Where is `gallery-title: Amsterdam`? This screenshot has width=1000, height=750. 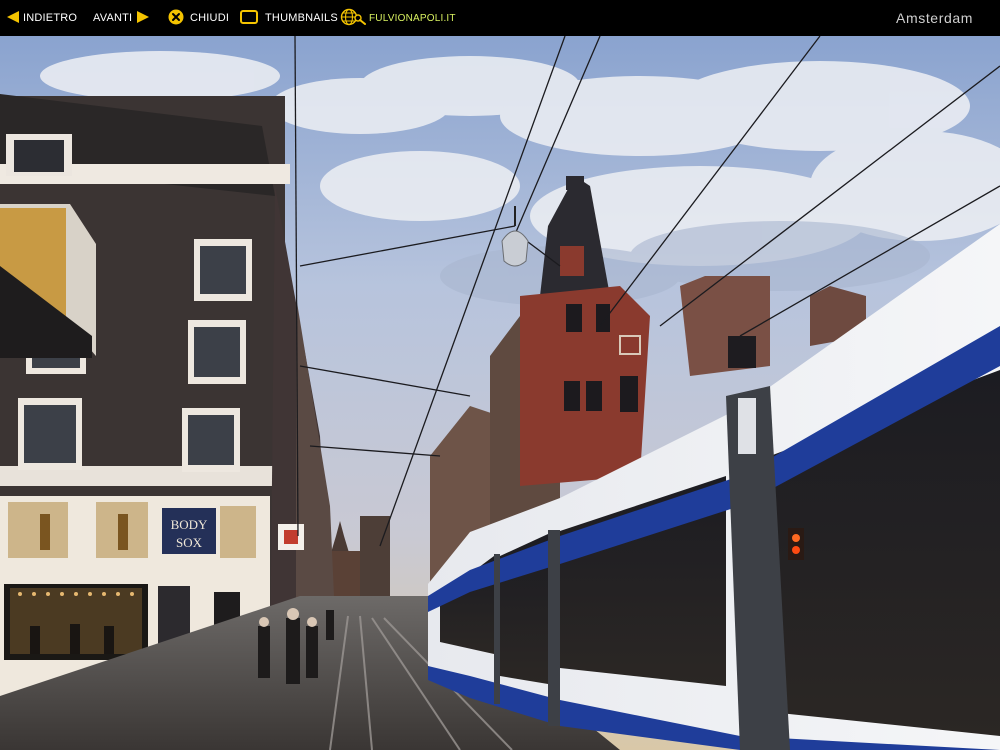 gallery-title: Amsterdam is located at coordinates (934, 18).